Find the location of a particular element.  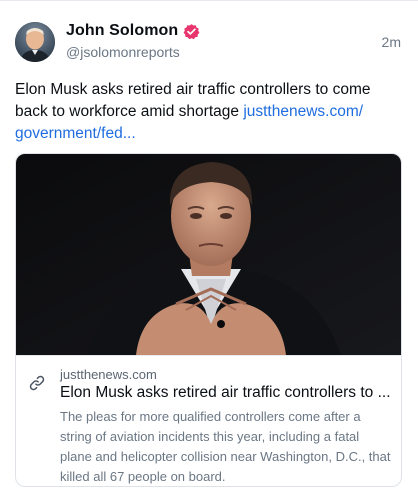

author-display-name: John Solomon is located at coordinates (122, 31).